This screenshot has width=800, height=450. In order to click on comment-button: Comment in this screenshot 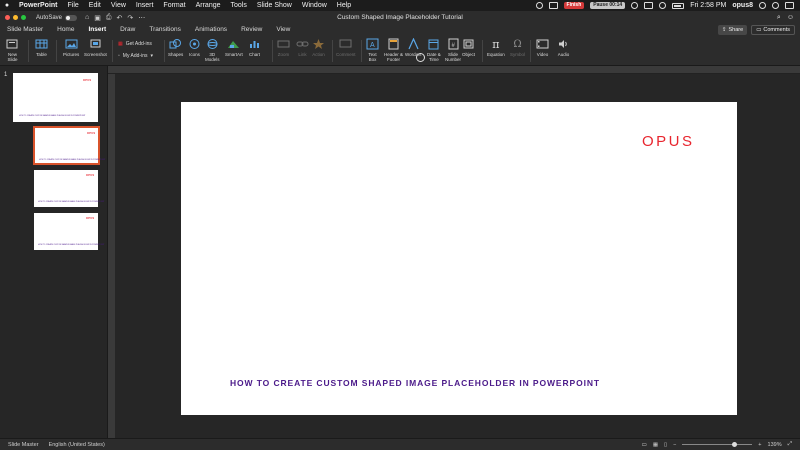, I will do `click(346, 47)`.